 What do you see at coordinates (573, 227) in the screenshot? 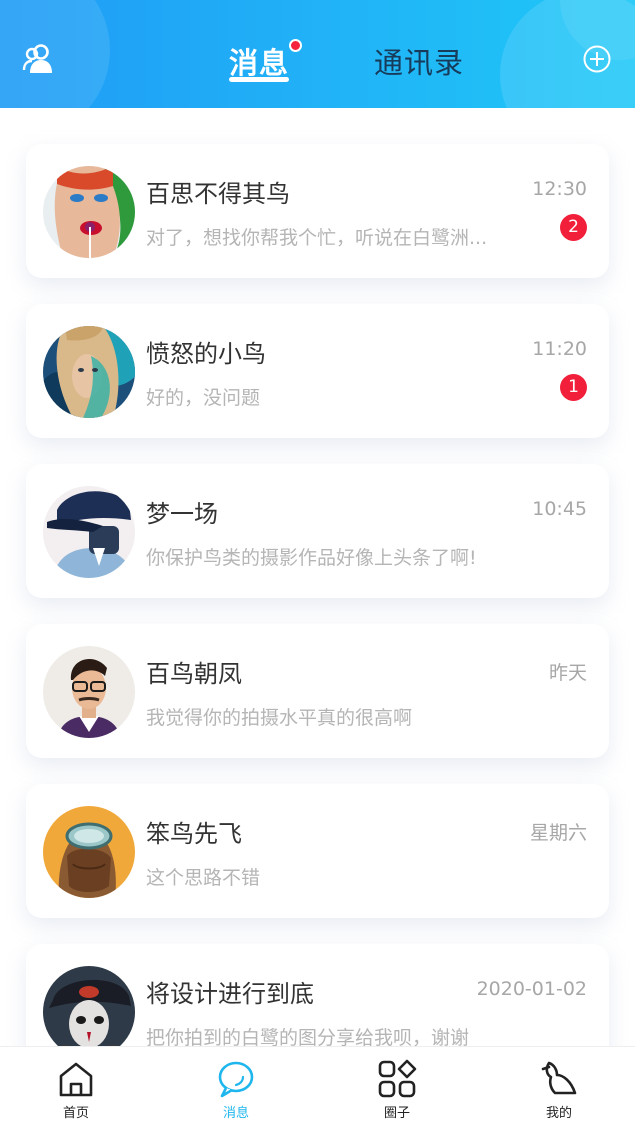
I see `unread-badge: 2` at bounding box center [573, 227].